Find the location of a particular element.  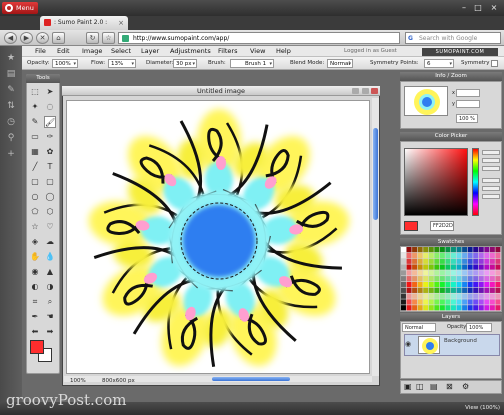

menu-view: View is located at coordinates (257, 51).